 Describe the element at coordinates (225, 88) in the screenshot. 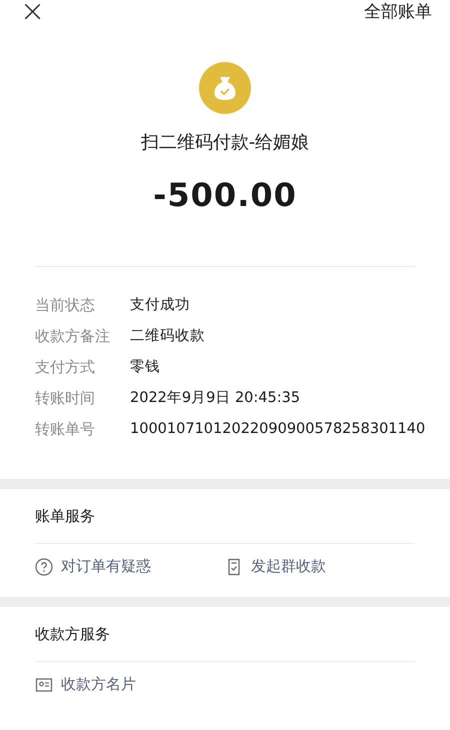

I see `money-bag-icon` at that location.